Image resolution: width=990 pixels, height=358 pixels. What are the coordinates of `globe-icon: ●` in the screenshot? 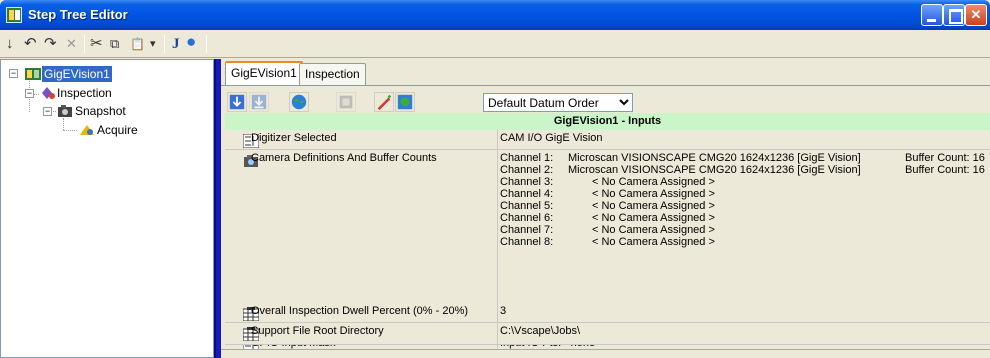 It's located at (191, 41).